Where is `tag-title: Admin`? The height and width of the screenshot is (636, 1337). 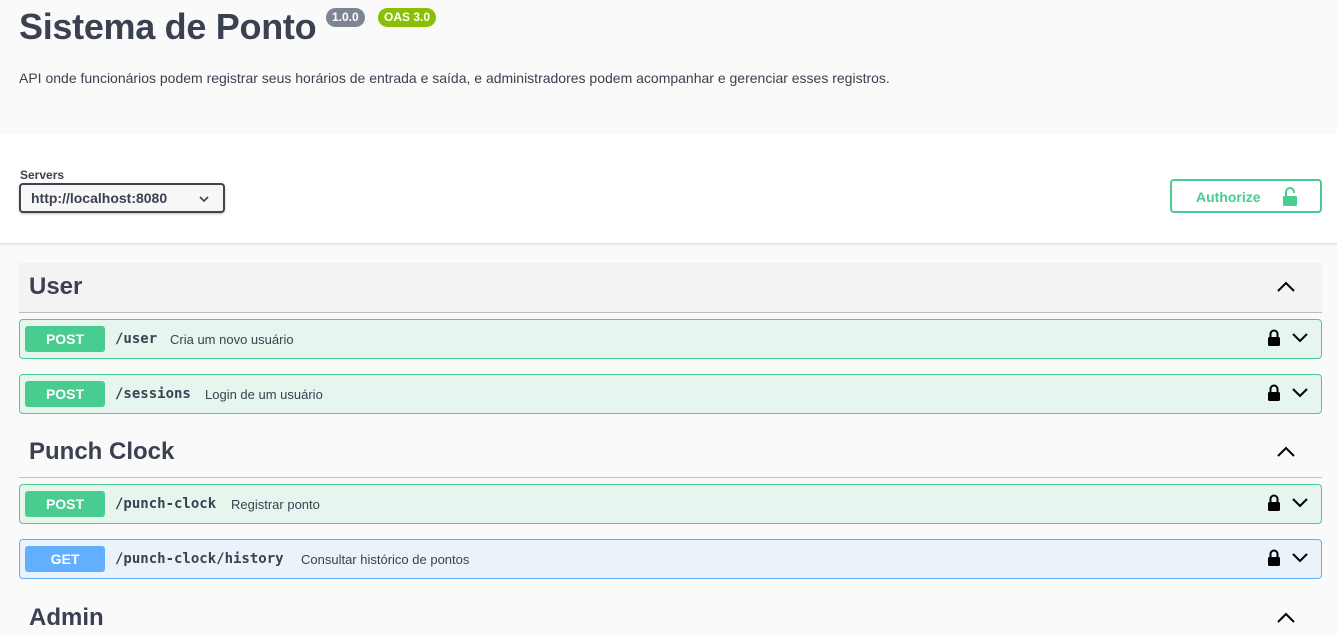
tag-title: Admin is located at coordinates (66, 617).